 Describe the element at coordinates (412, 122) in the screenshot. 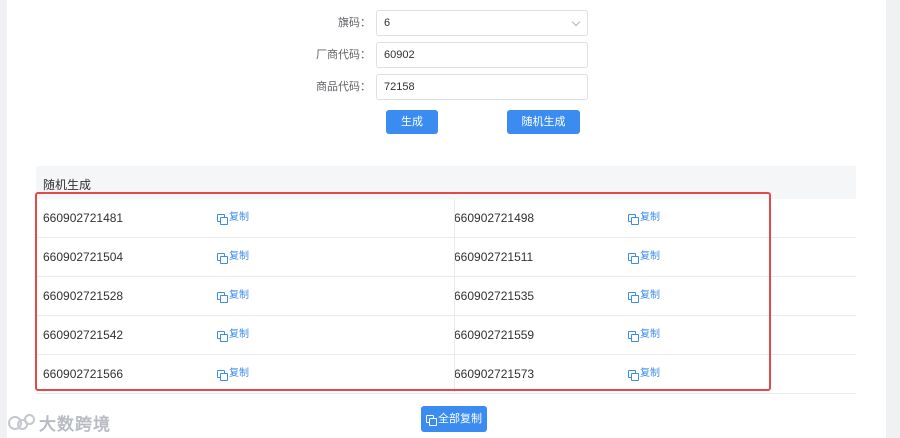

I see `generate-button: 生成` at that location.